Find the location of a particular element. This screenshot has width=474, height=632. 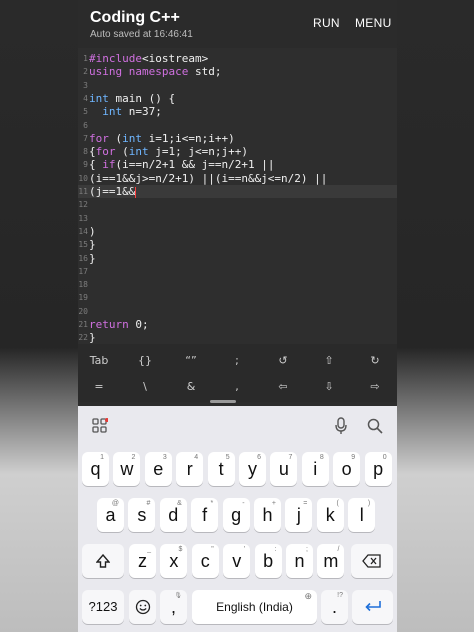

key-n: n; is located at coordinates (299, 561).